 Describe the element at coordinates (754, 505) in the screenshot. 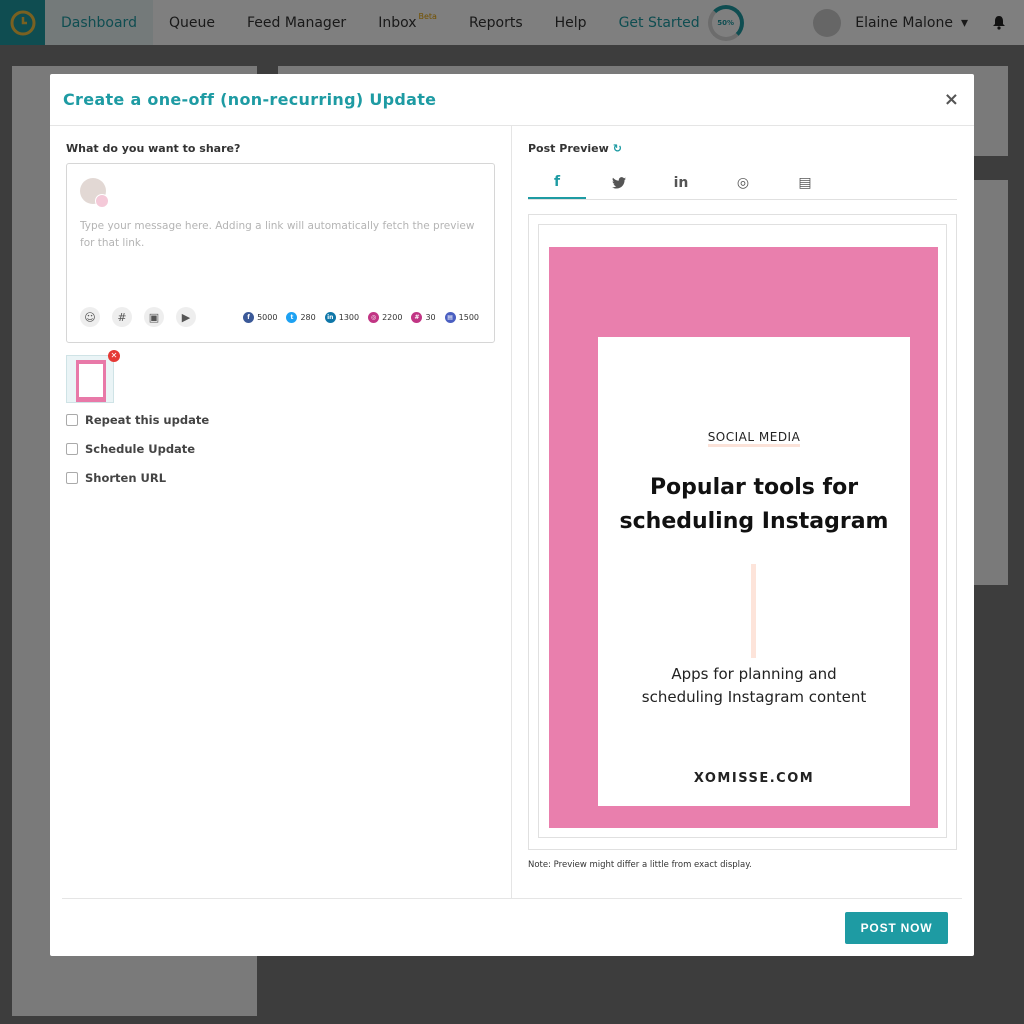

I see `card-title: Popular tools for scheduling Instagram` at that location.